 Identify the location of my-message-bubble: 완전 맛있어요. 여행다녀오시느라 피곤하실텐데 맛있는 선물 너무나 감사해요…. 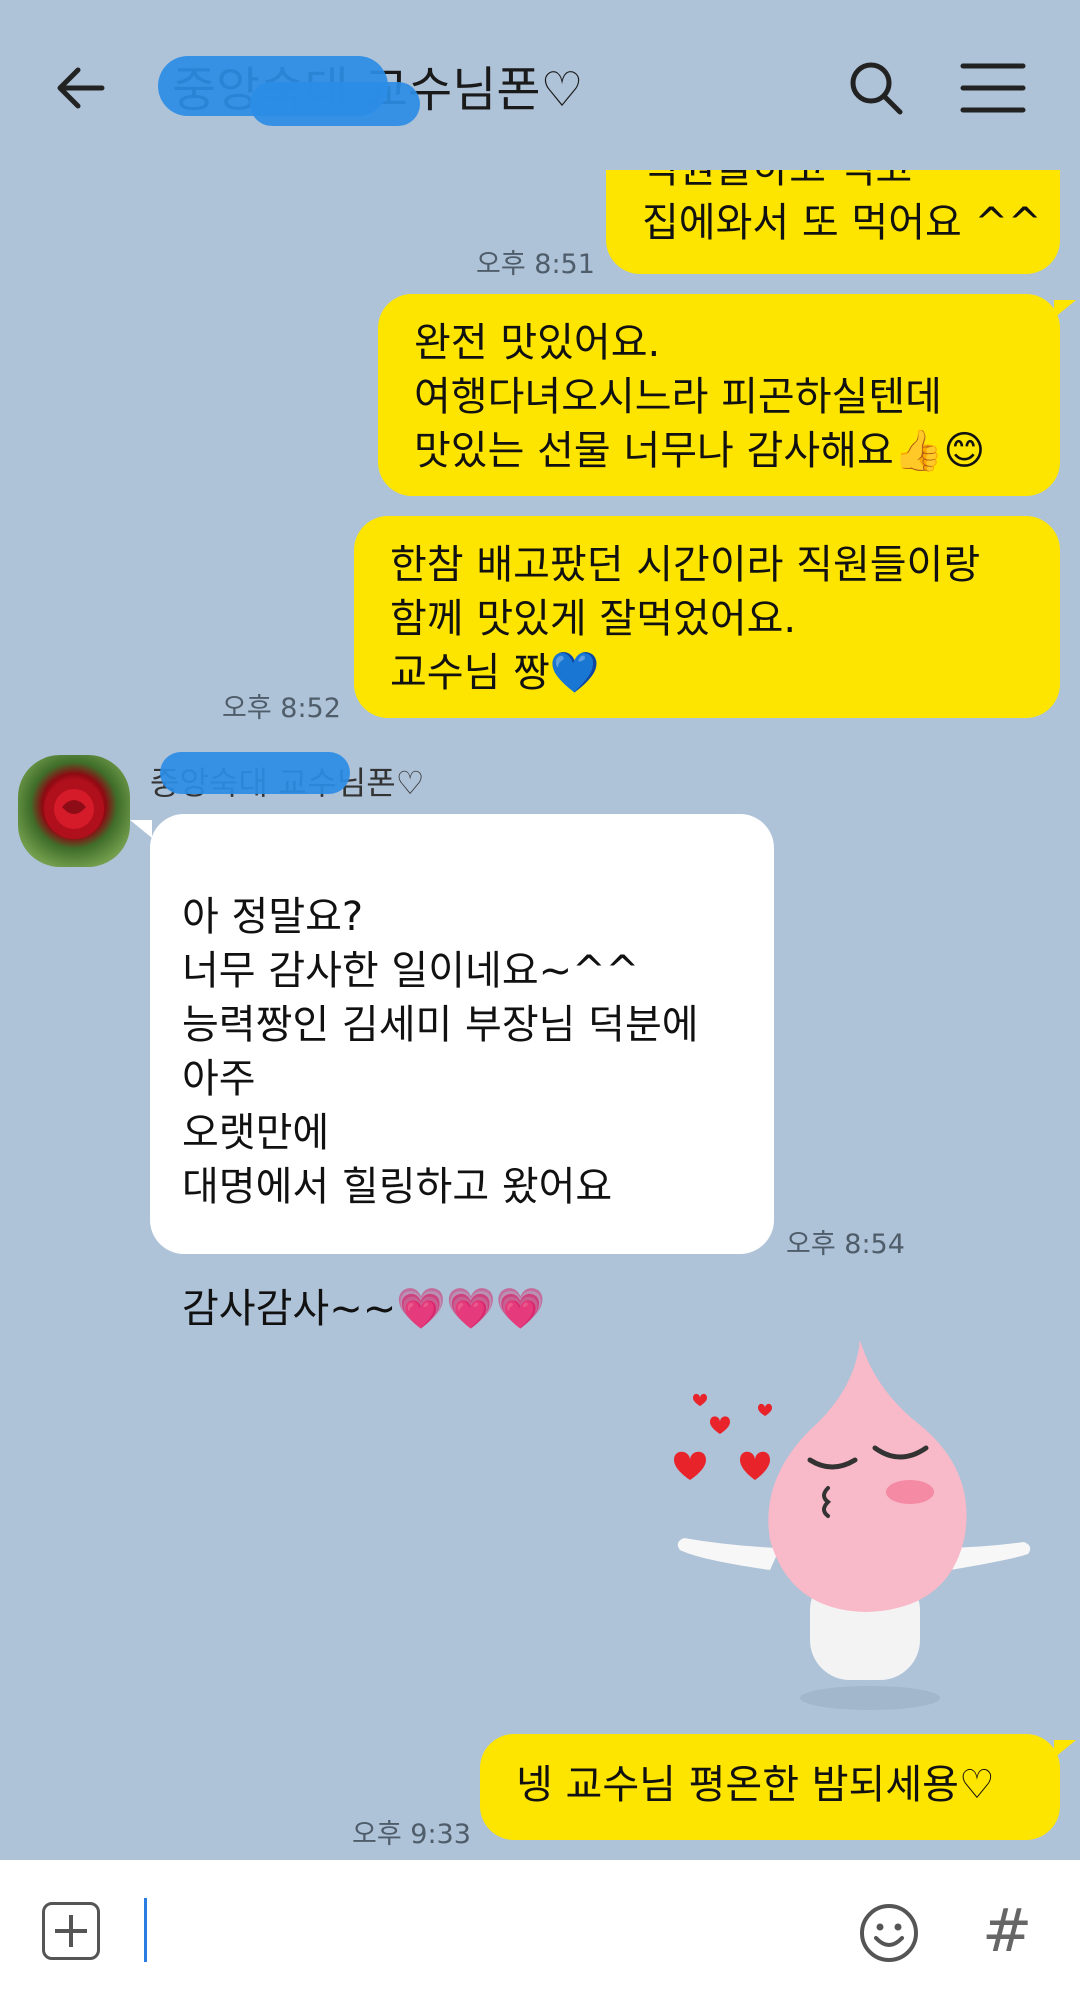
(719, 395).